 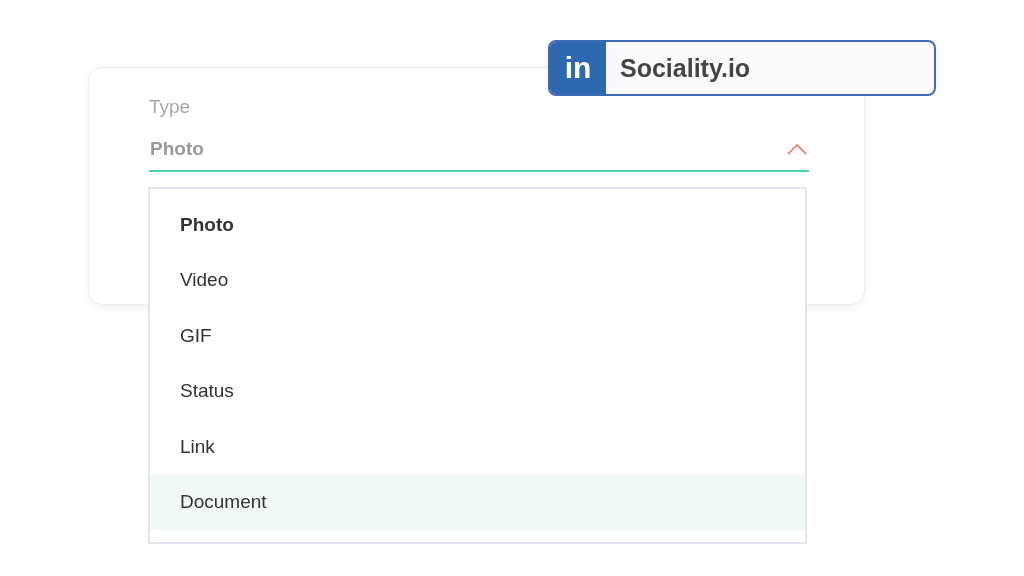 I want to click on network-logo: in, so click(x=578, y=68).